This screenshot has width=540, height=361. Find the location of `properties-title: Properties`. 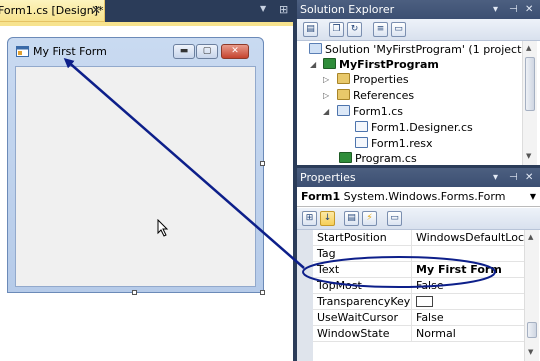

properties-title: Properties is located at coordinates (328, 177).